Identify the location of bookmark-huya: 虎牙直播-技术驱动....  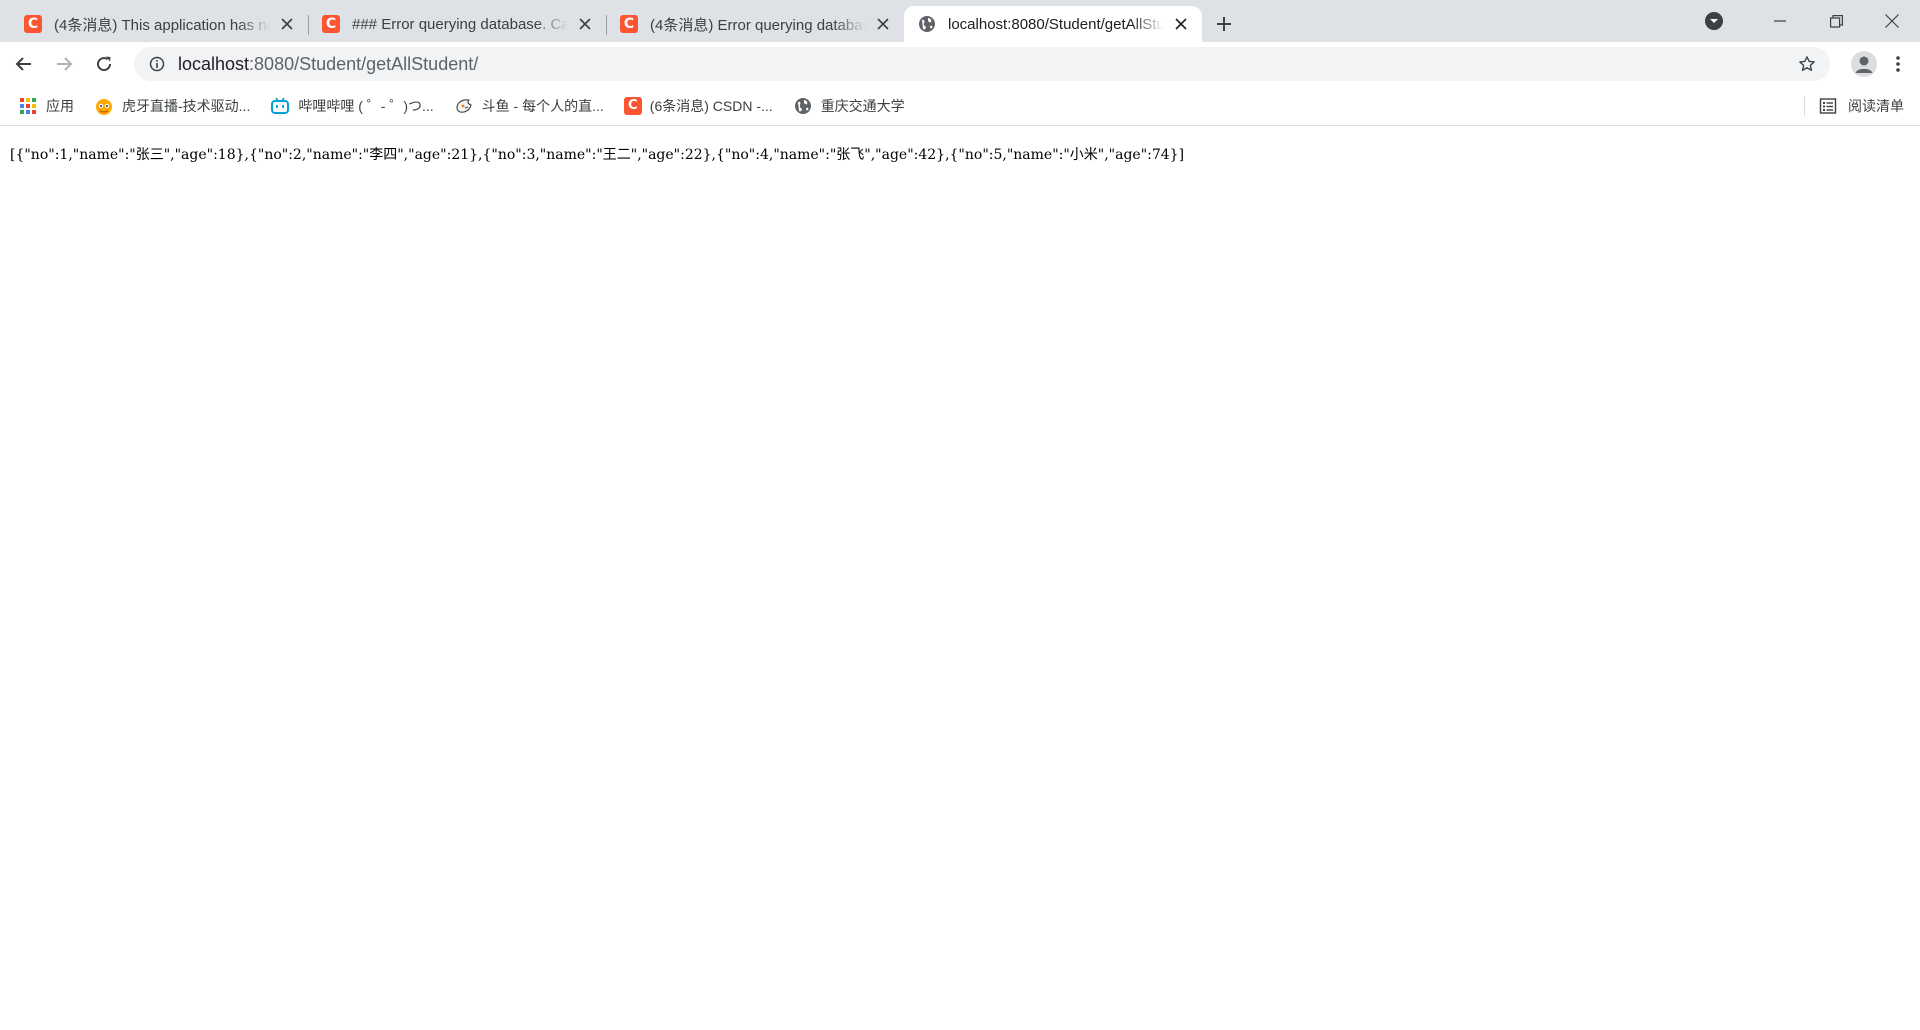
(176, 106).